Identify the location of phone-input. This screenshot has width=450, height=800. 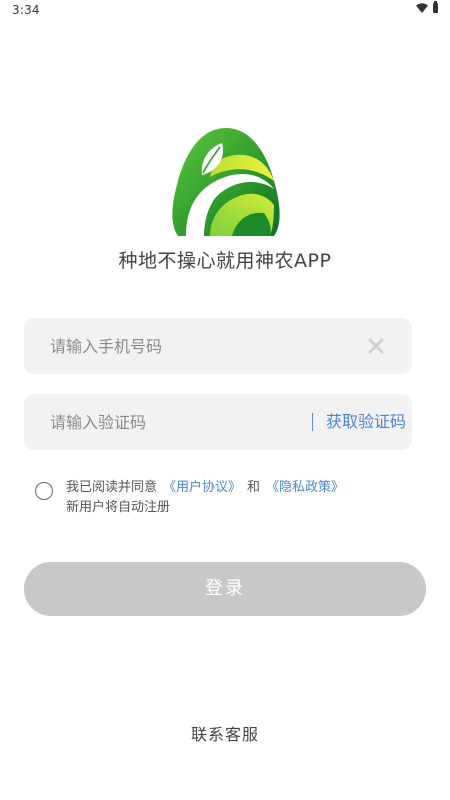
(200, 346).